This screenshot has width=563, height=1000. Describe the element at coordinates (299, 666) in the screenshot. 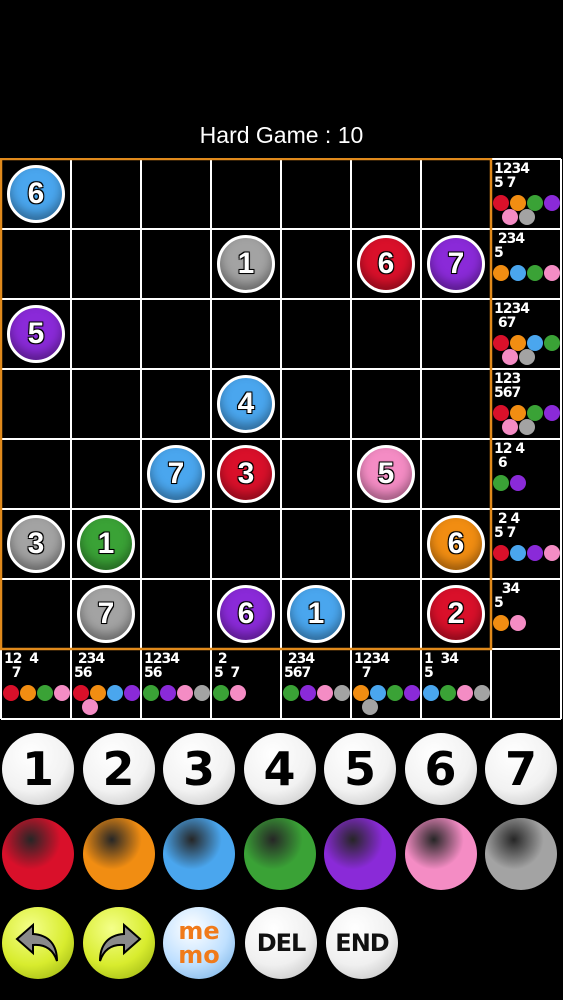

I see `hint-numbers: 234 567` at that location.